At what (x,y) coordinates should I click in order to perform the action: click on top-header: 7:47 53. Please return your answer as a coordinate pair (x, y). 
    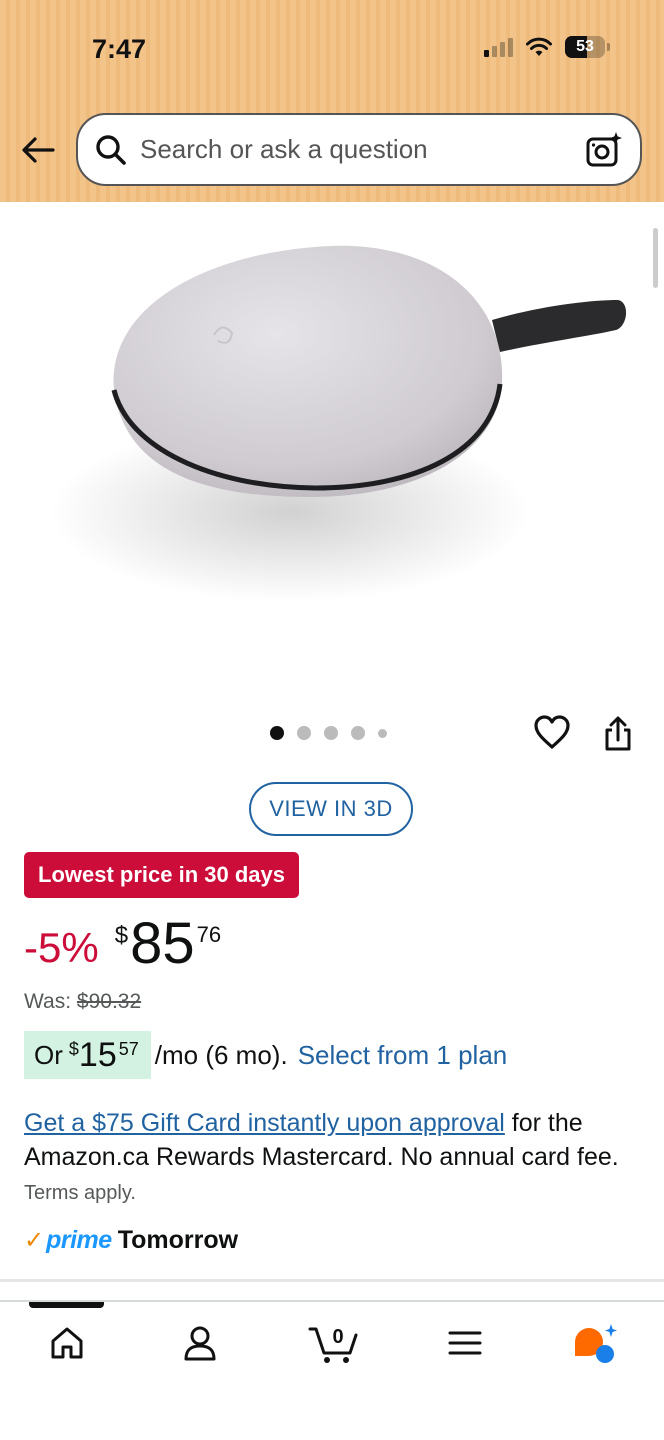
    Looking at the image, I should click on (332, 101).